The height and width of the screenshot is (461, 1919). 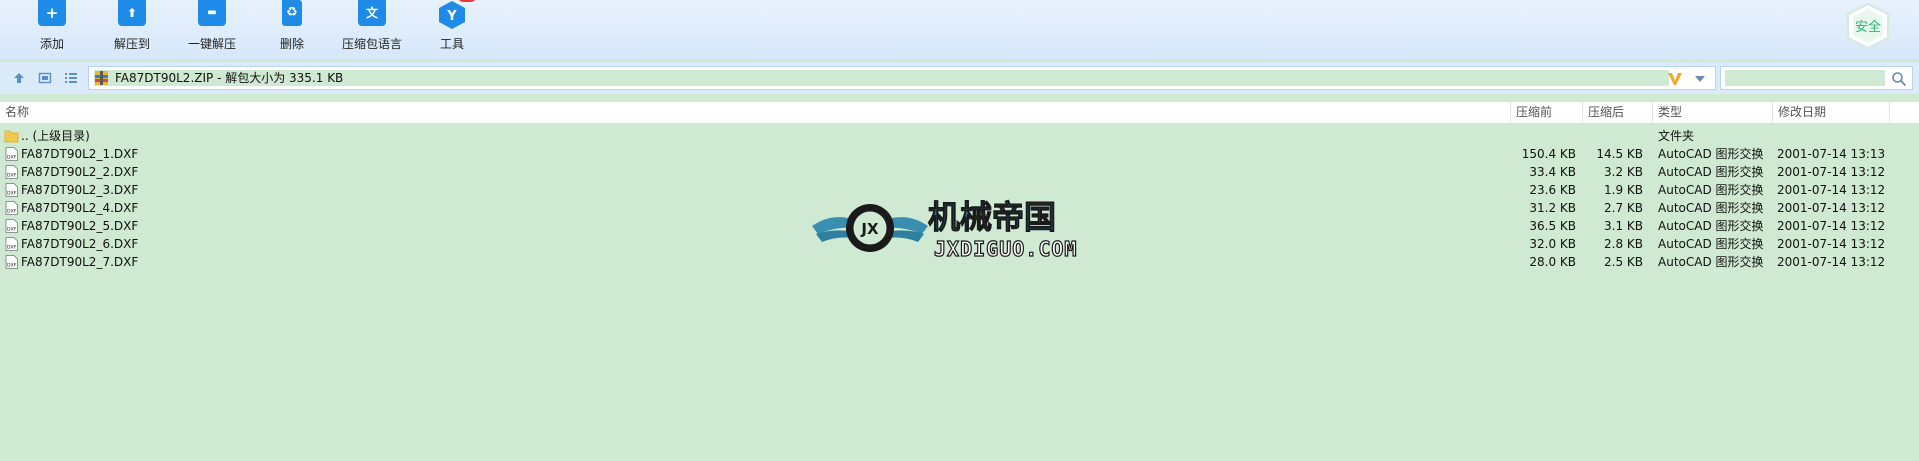 I want to click on unpacked-size: 2.7 KB, so click(x=1623, y=208).